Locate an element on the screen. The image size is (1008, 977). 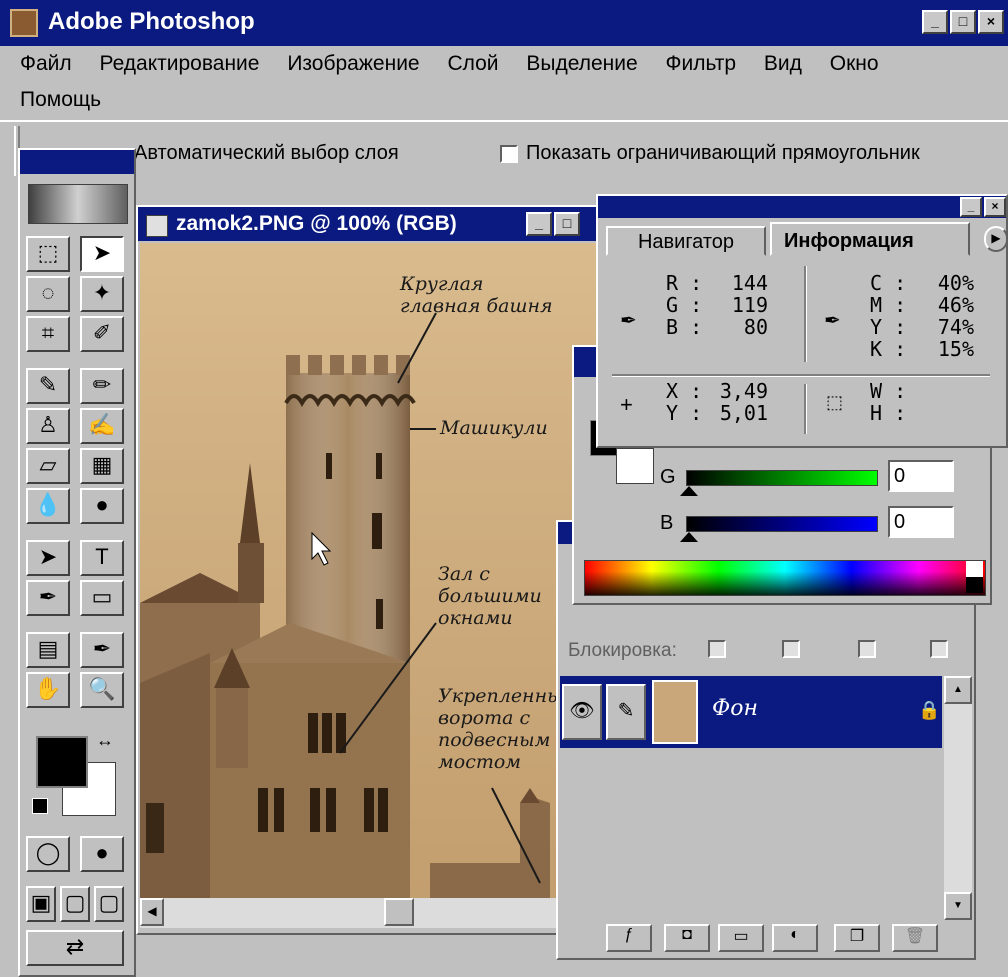
screen-mode-full-icon: ▢ is located at coordinates (109, 904).